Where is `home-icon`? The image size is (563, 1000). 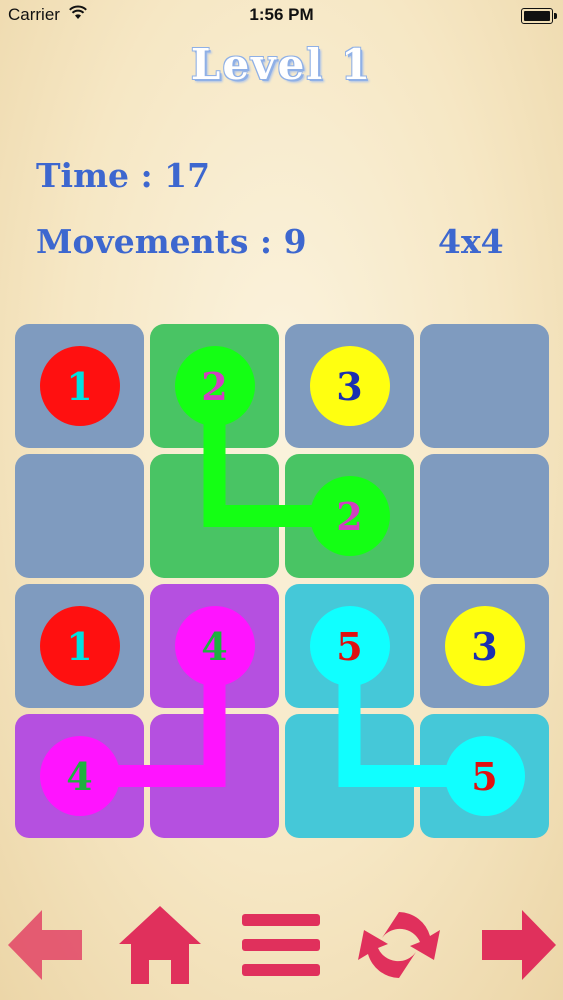
home-icon is located at coordinates (160, 945).